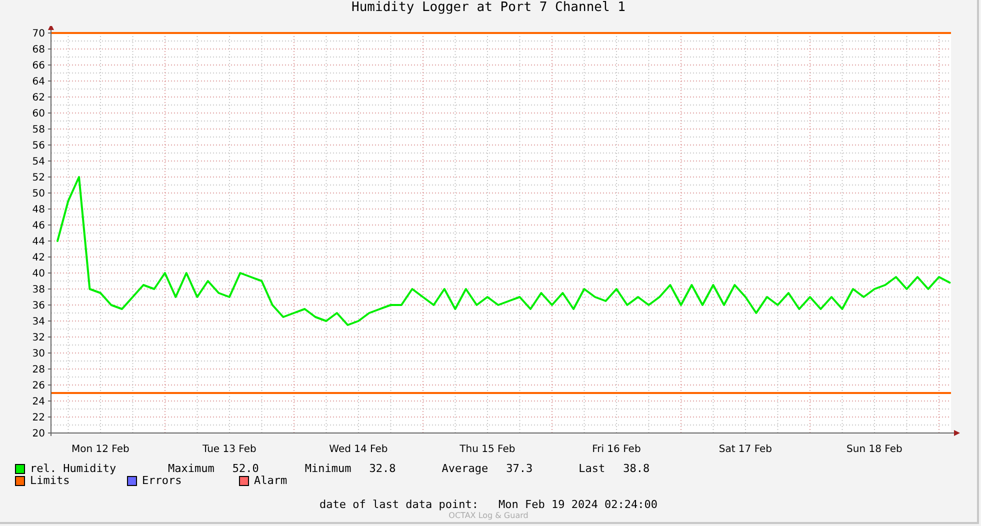  Describe the element at coordinates (38, 434) in the screenshot. I see `axis-label: 20` at that location.